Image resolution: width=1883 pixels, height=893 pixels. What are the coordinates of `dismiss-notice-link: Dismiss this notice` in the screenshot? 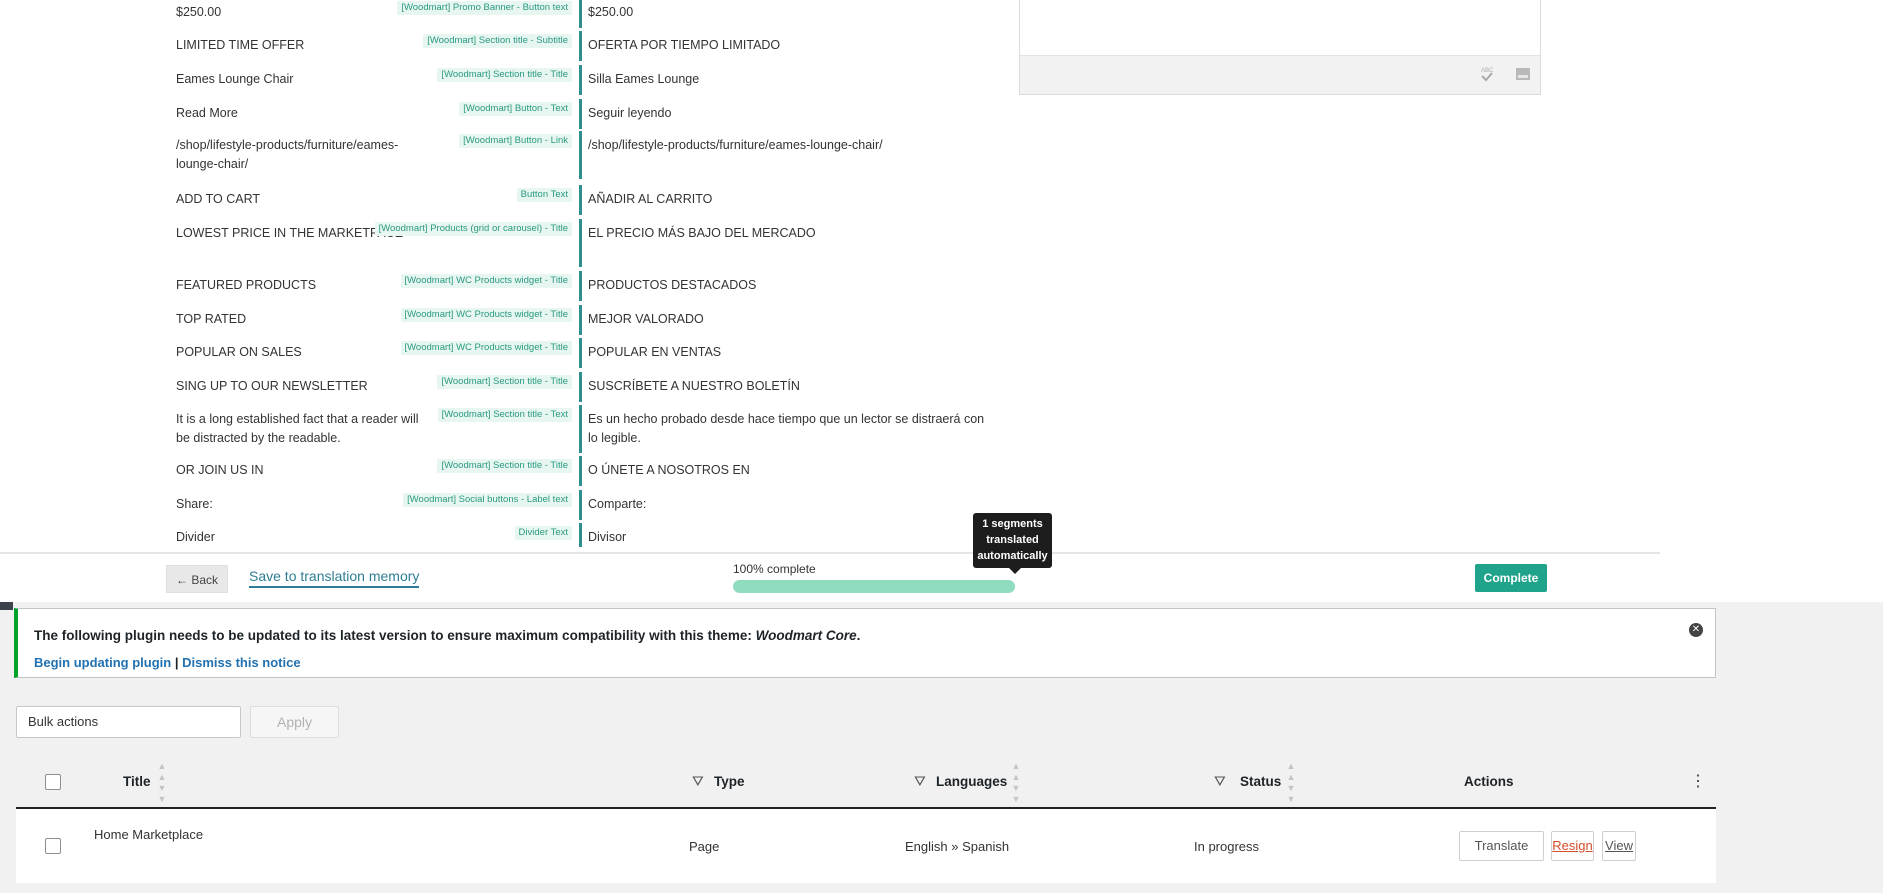 It's located at (241, 662).